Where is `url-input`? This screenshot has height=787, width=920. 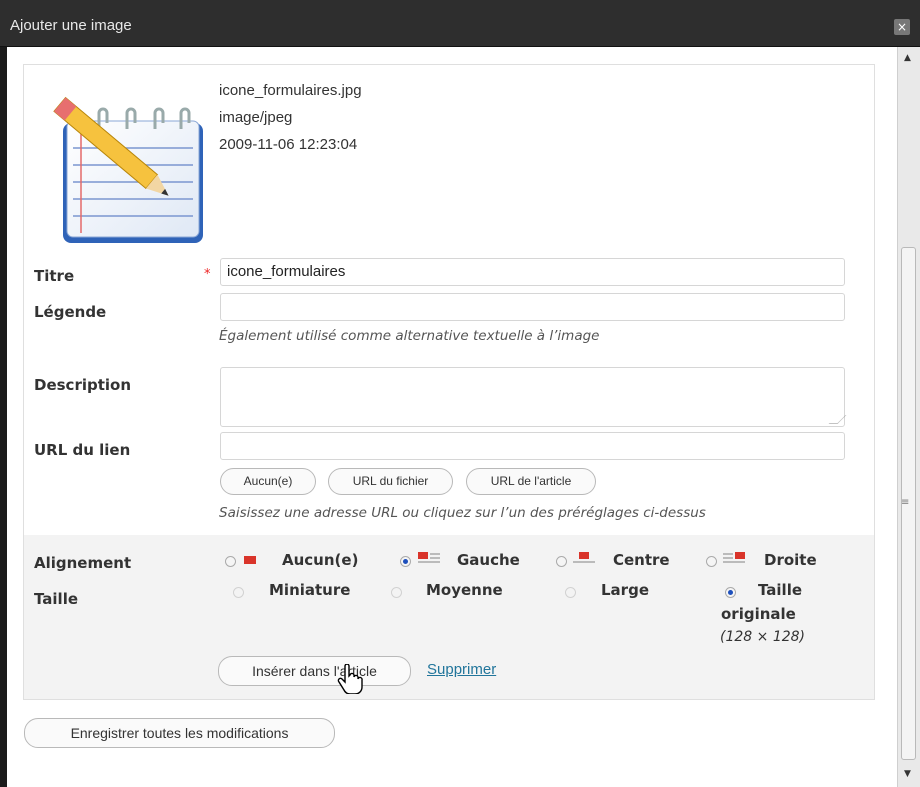
url-input is located at coordinates (532, 446).